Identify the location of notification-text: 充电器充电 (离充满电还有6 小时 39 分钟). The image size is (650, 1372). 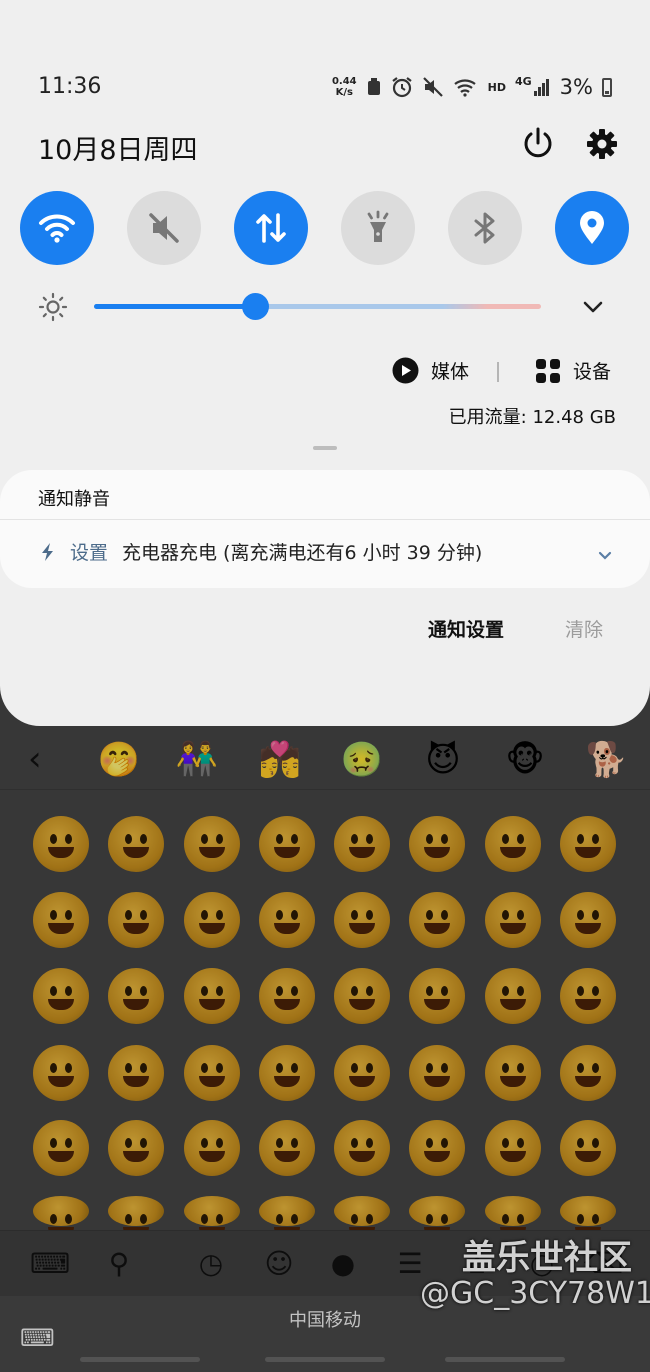
(302, 553).